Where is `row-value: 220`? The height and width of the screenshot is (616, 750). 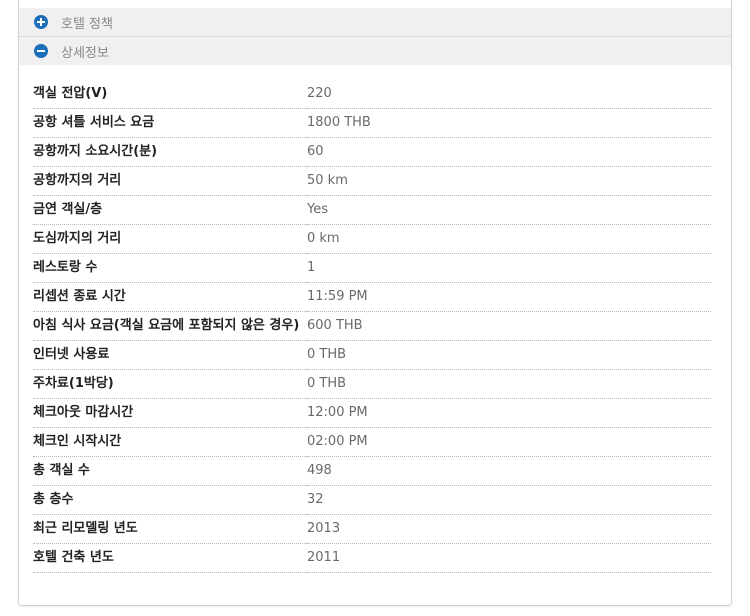 row-value: 220 is located at coordinates (509, 94).